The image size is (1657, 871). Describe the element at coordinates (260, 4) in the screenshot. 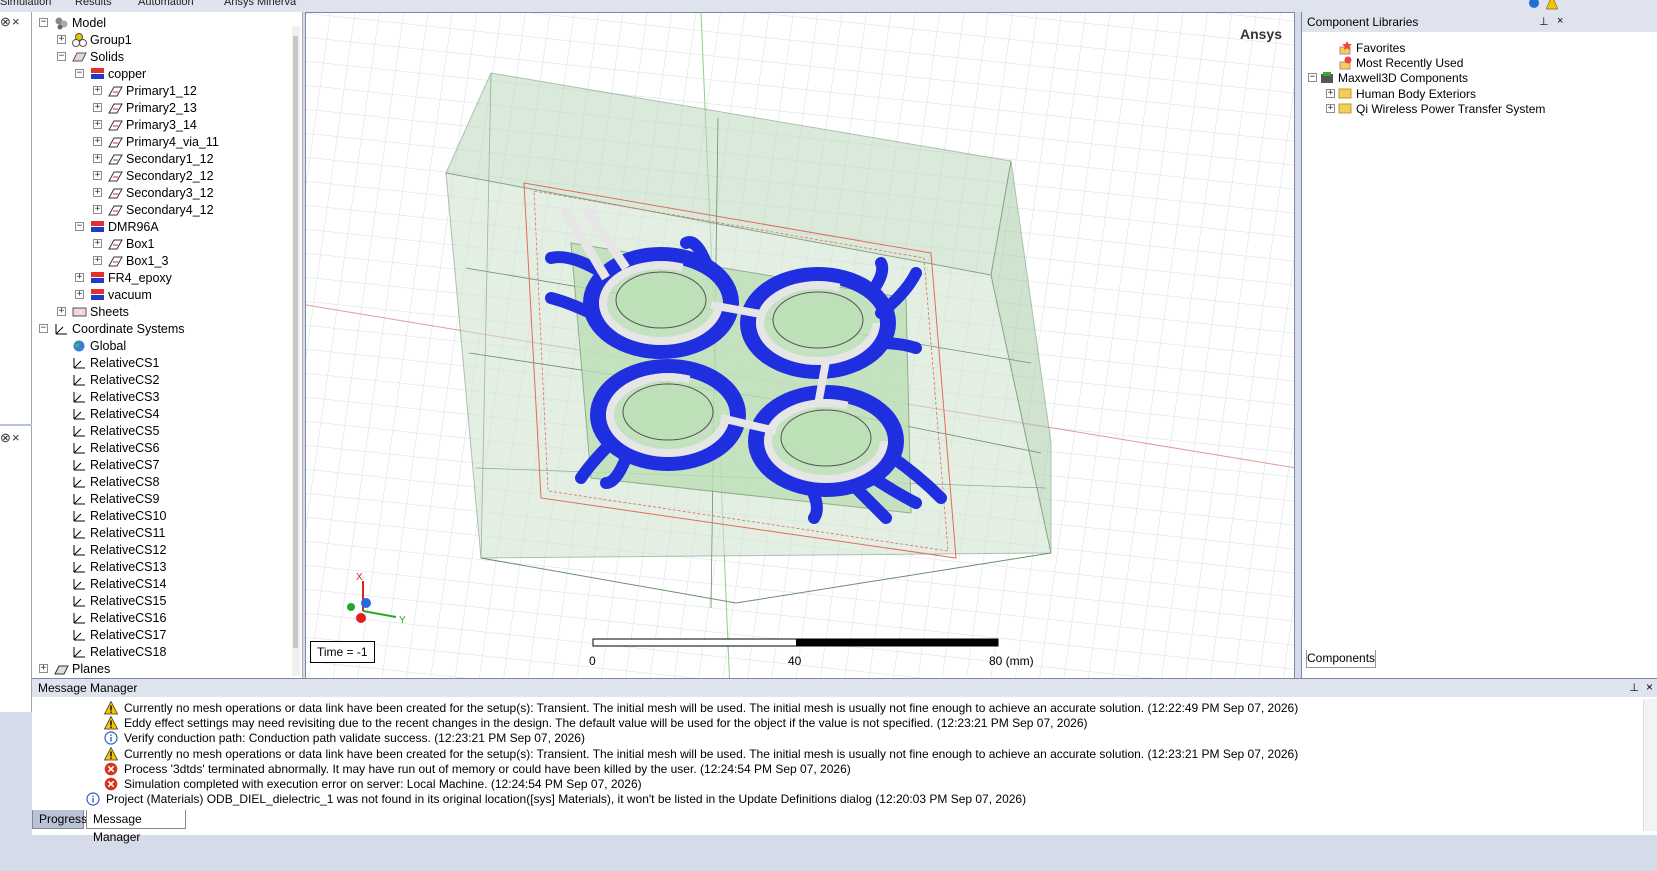

I see `ribbon-tab-ansys-minerva: Ansys Minerva` at that location.